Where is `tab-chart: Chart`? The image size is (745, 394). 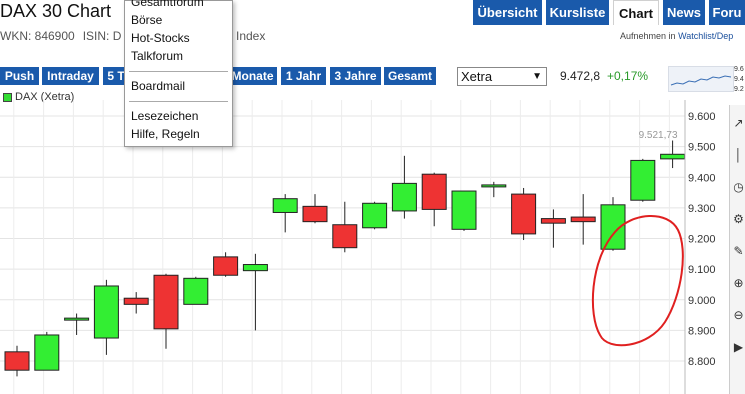
tab-chart: Chart is located at coordinates (636, 12).